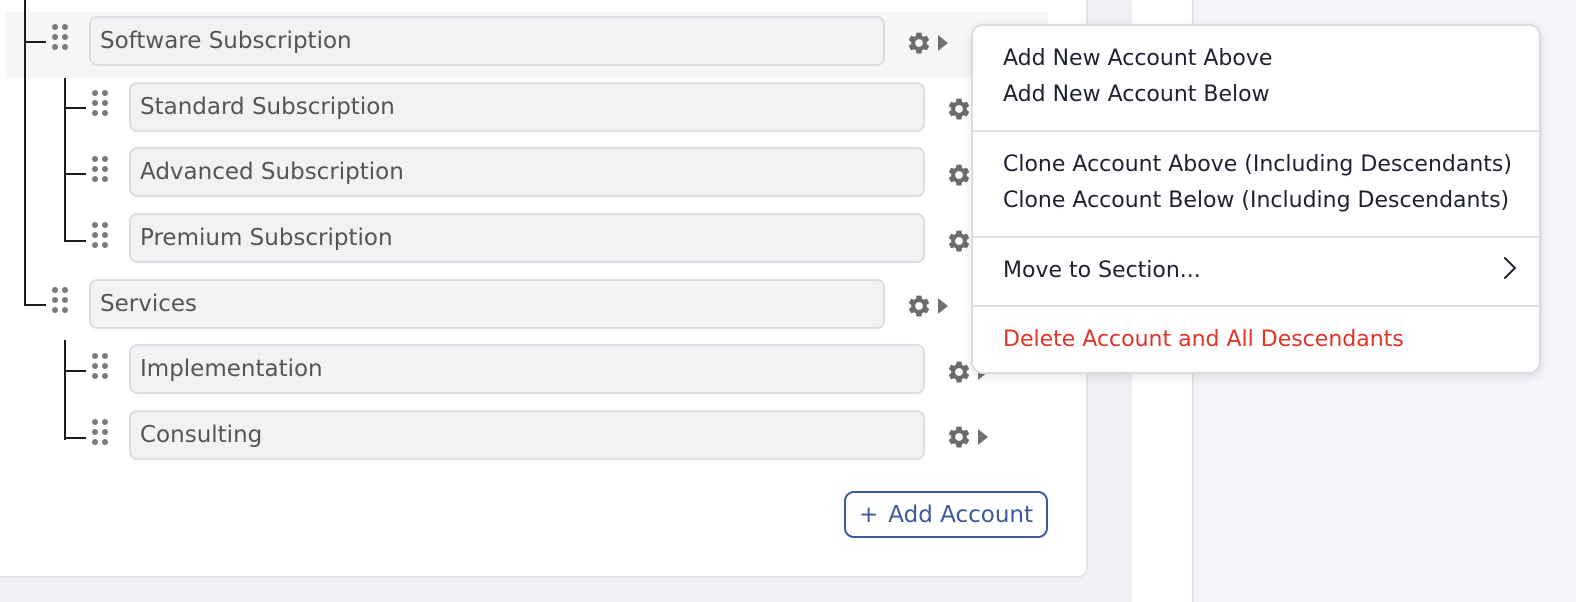 The width and height of the screenshot is (1576, 602). Describe the element at coordinates (869, 514) in the screenshot. I see `plus-icon: +` at that location.